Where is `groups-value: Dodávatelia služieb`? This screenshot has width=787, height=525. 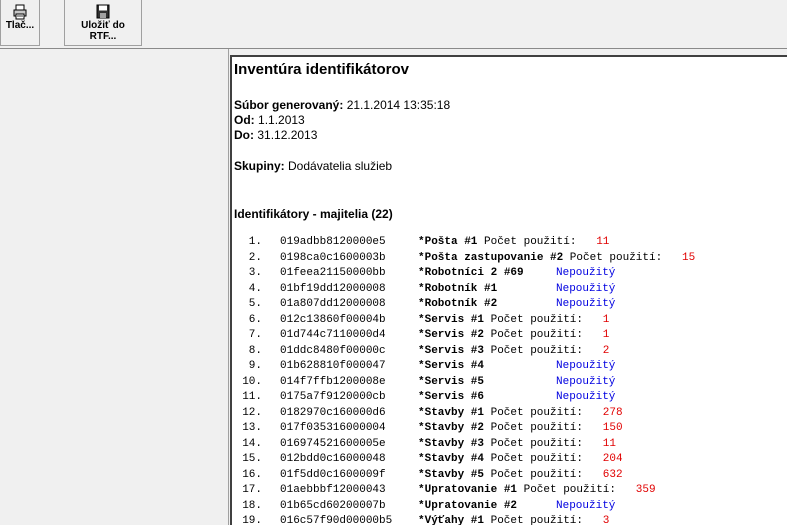
groups-value: Dodávatelia služieb is located at coordinates (340, 166).